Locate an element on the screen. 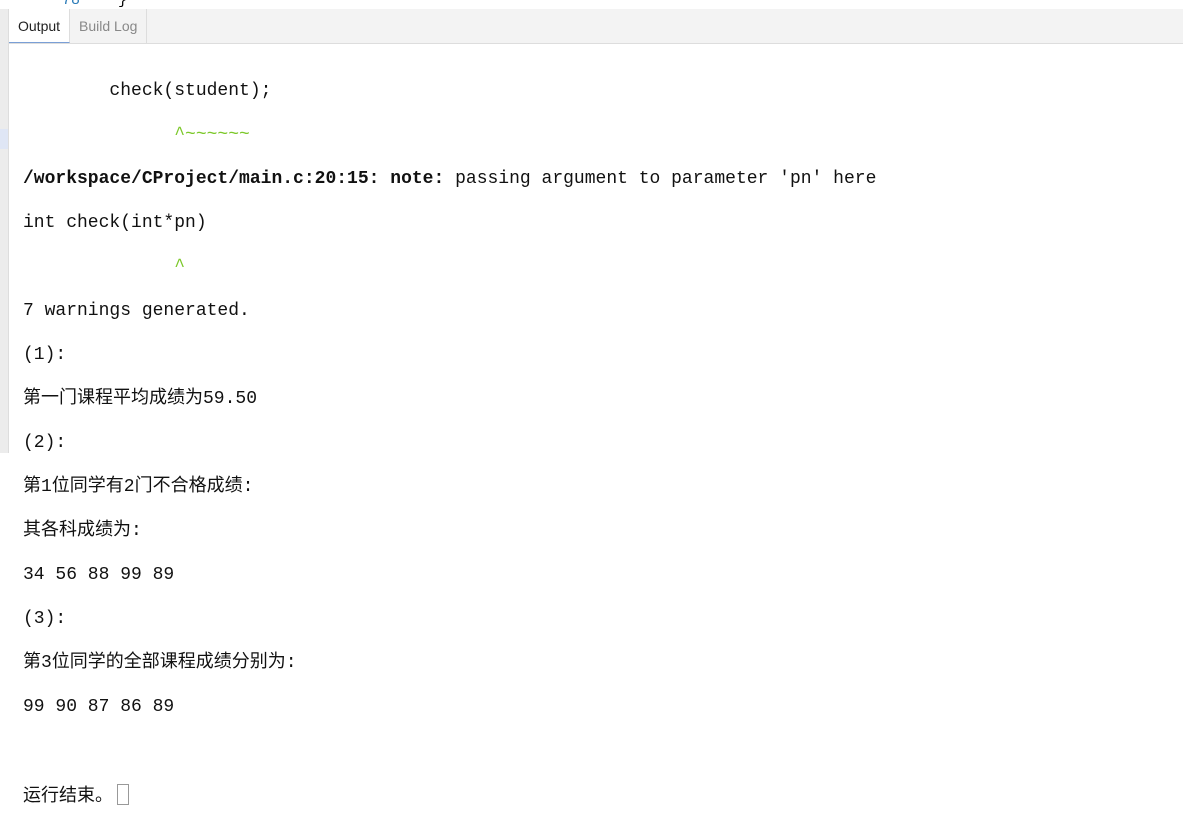 Image resolution: width=1183 pixels, height=828 pixels. console-line: (1): is located at coordinates (45, 355).